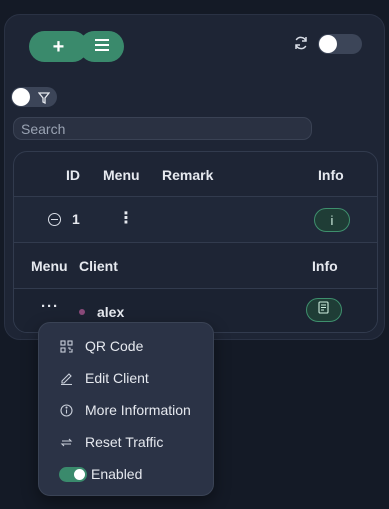  I want to click on info-button: i, so click(332, 220).